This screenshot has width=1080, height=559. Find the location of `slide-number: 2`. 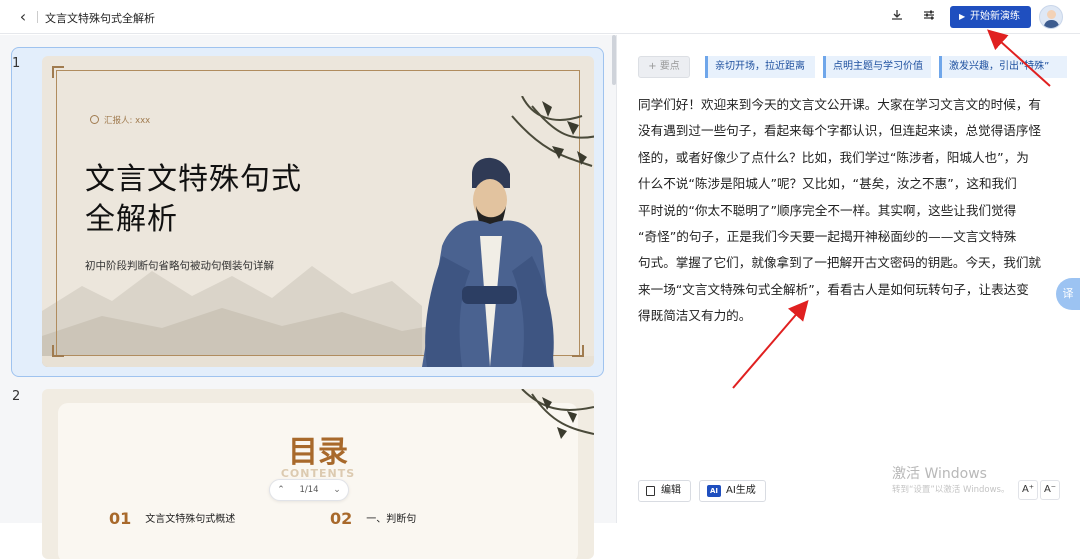

slide-number: 2 is located at coordinates (16, 396).